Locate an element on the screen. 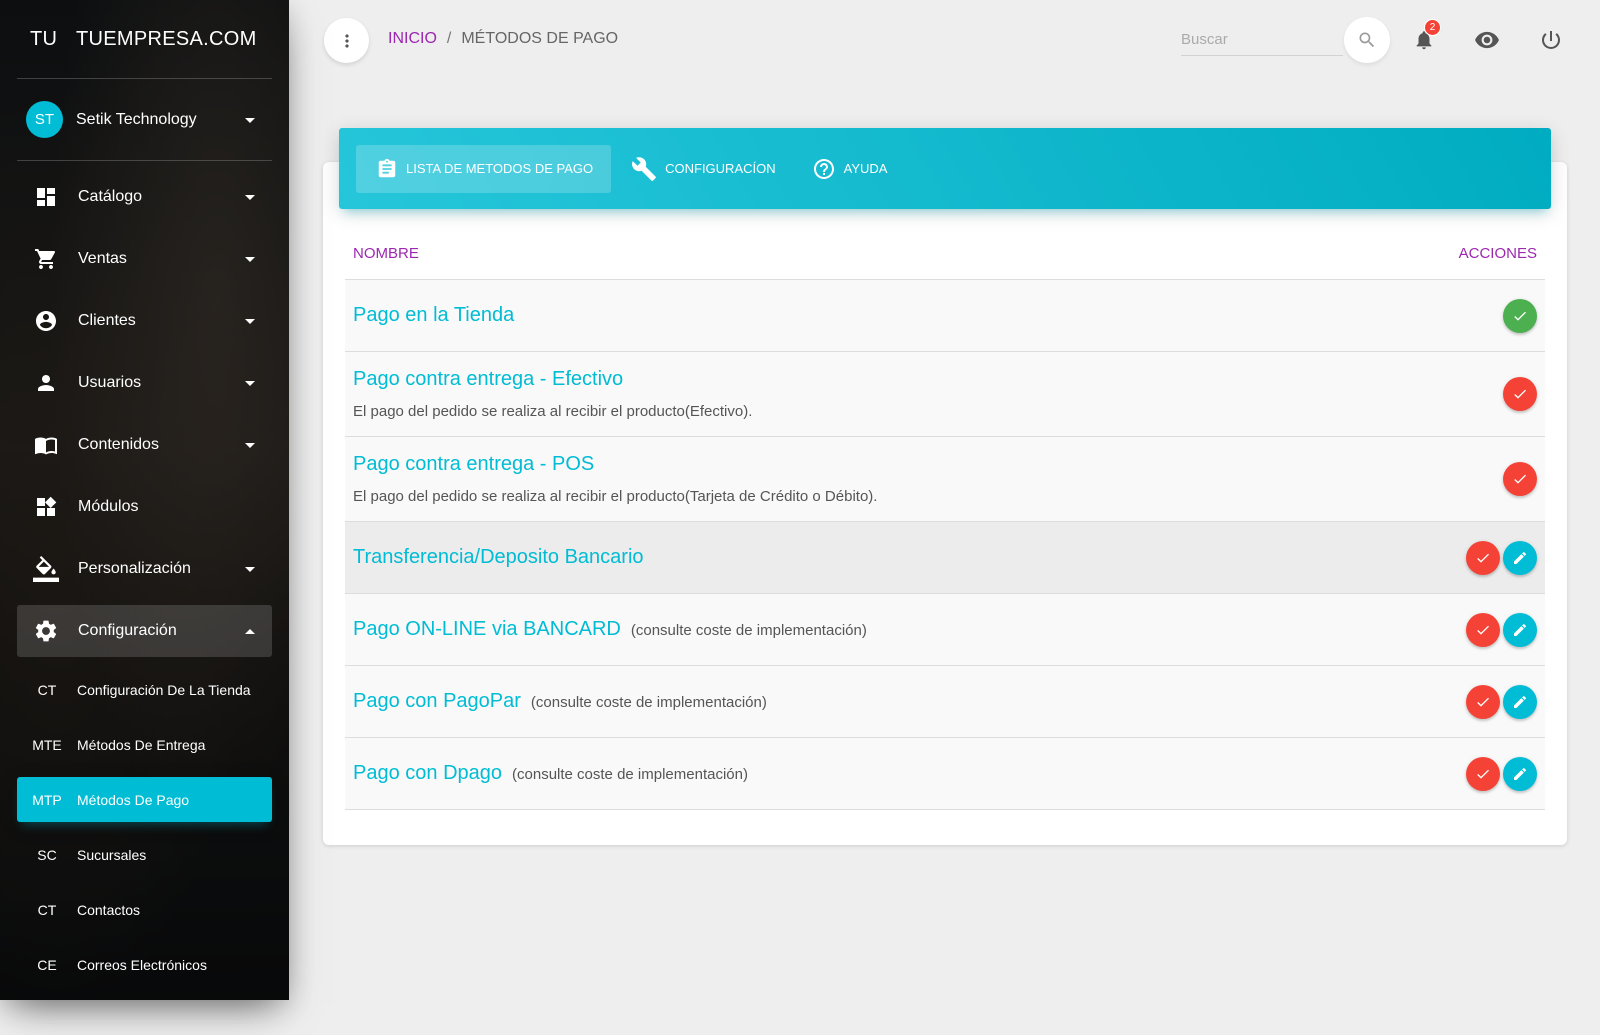 The width and height of the screenshot is (1600, 1035). sidebar-item-catalogo: Catálogo is located at coordinates (144, 197).